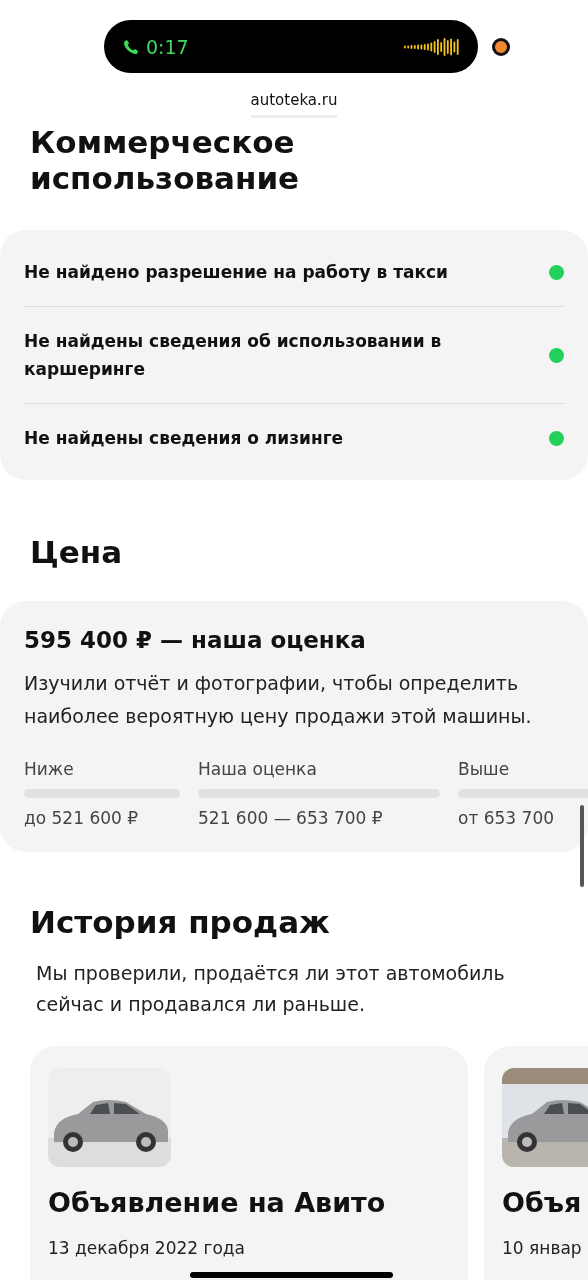 The width and height of the screenshot is (588, 1280). What do you see at coordinates (542, 1202) in the screenshot?
I see `listing-title: Объя` at bounding box center [542, 1202].